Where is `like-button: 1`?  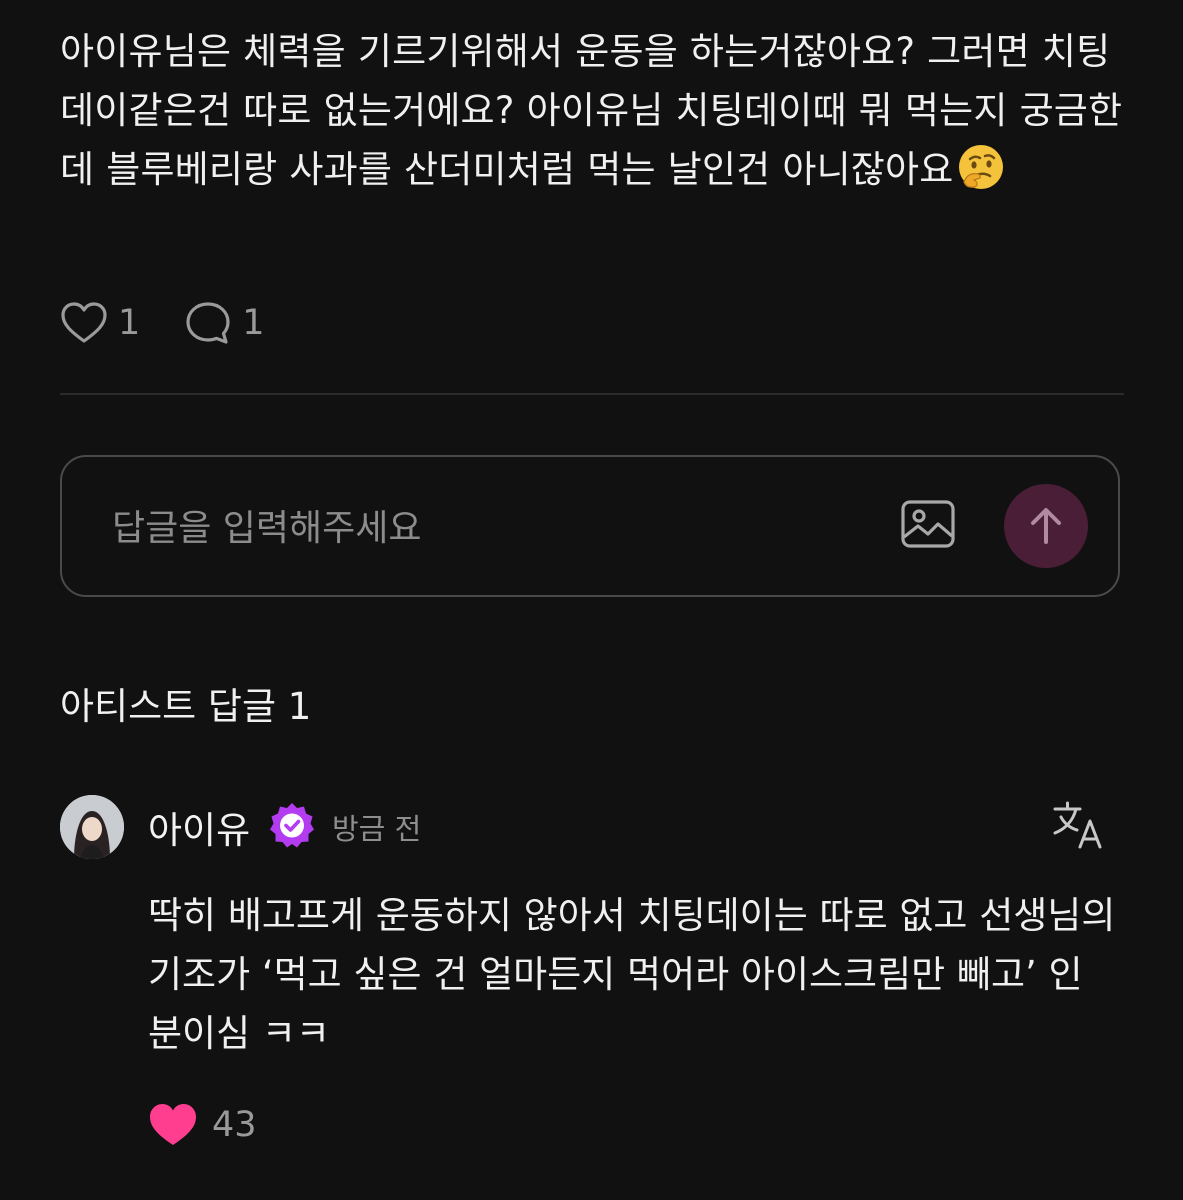
like-button: 1 is located at coordinates (100, 323).